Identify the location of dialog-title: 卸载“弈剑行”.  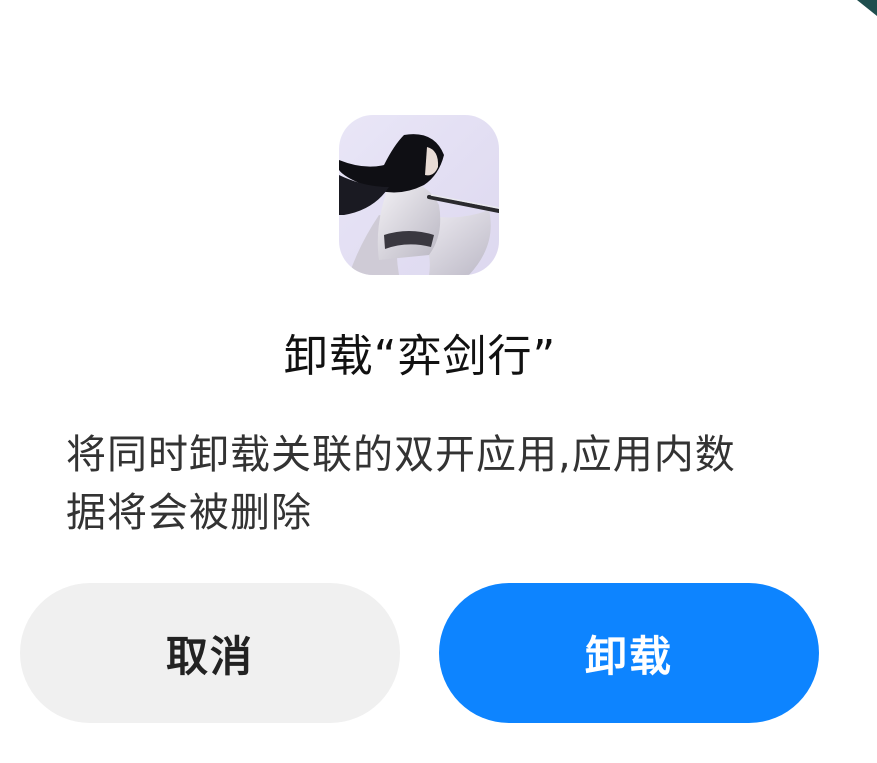
(420, 356).